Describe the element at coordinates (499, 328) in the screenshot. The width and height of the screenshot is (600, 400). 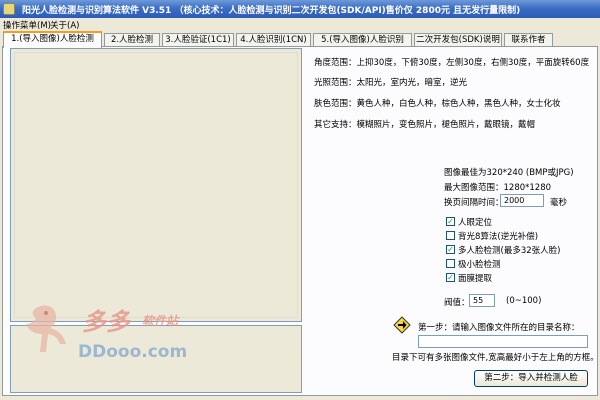
I see `step1-label: 第一步：请输入图像文件所在的目录名称：` at that location.